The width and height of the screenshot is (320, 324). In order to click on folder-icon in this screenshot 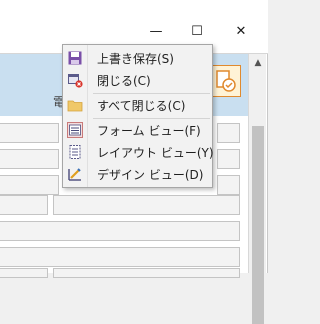, I will do `click(75, 105)`.